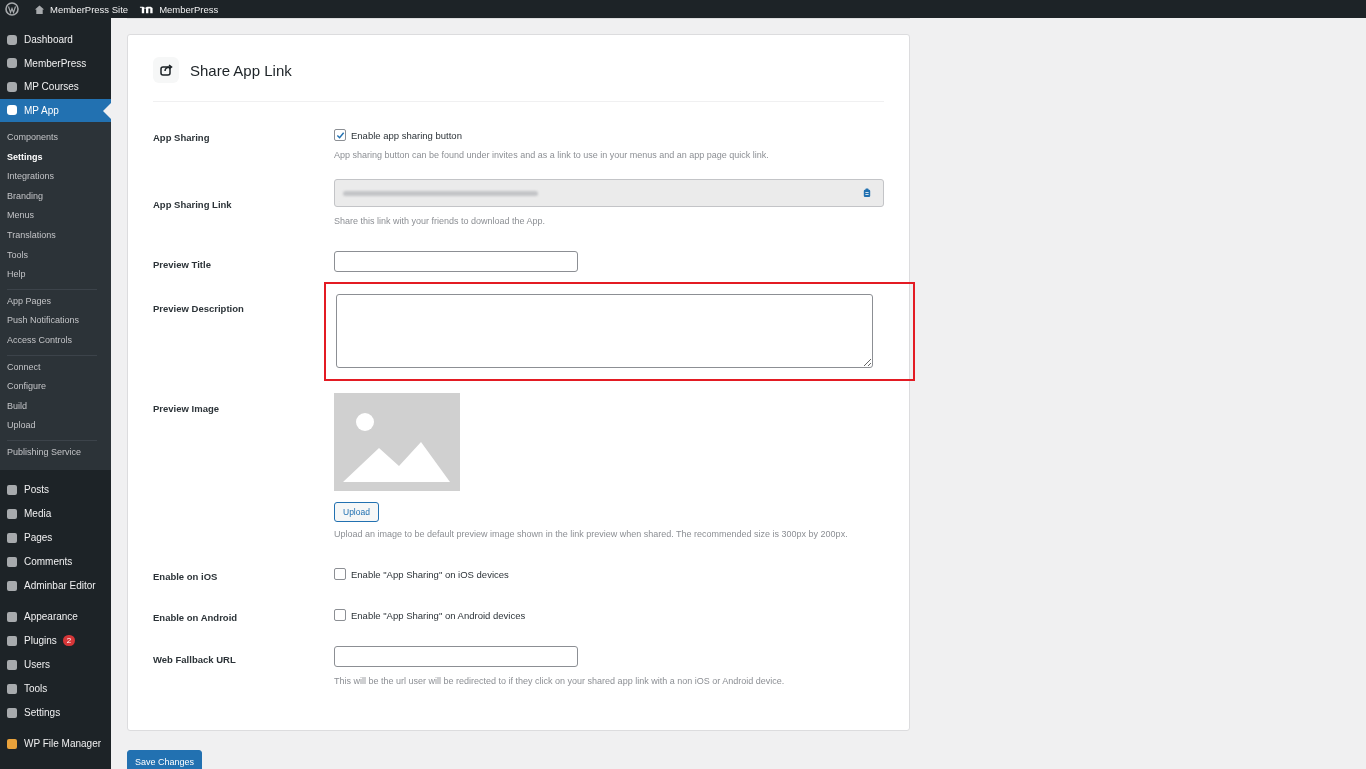 This screenshot has width=1366, height=769. What do you see at coordinates (55, 513) in the screenshot?
I see `sidebar-menu-item: Media` at bounding box center [55, 513].